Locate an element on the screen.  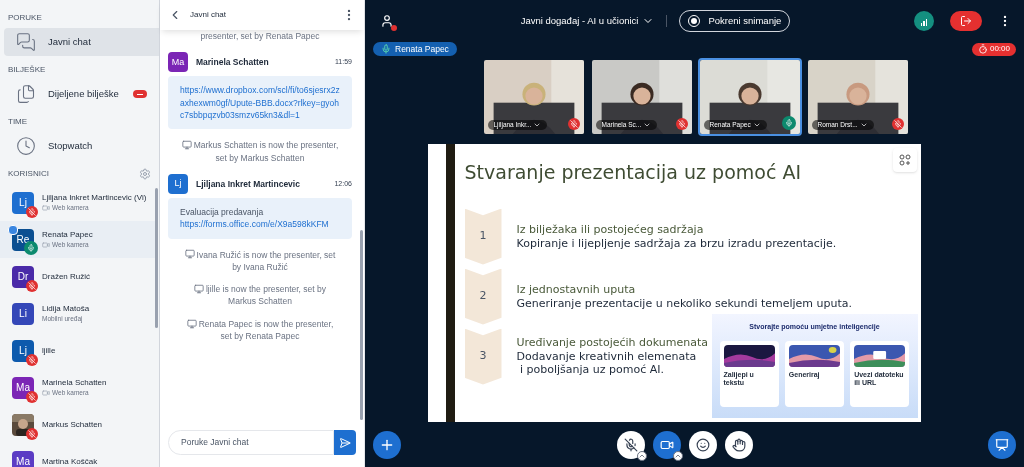
muted-mic-icon is located at coordinates (630, 445).